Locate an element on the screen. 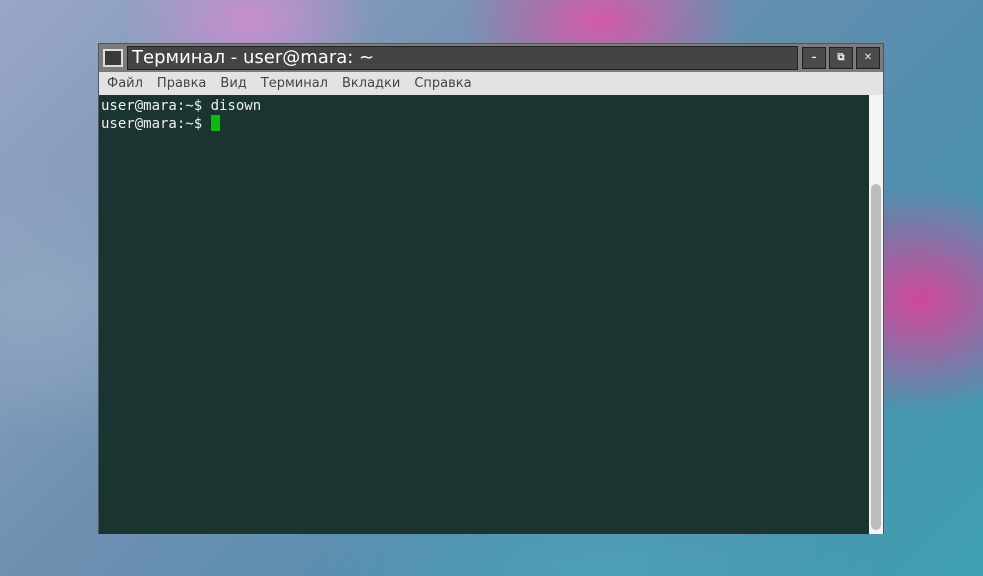 This screenshot has width=983, height=576. terminal-line: user@mara:~$ disown is located at coordinates (484, 106).